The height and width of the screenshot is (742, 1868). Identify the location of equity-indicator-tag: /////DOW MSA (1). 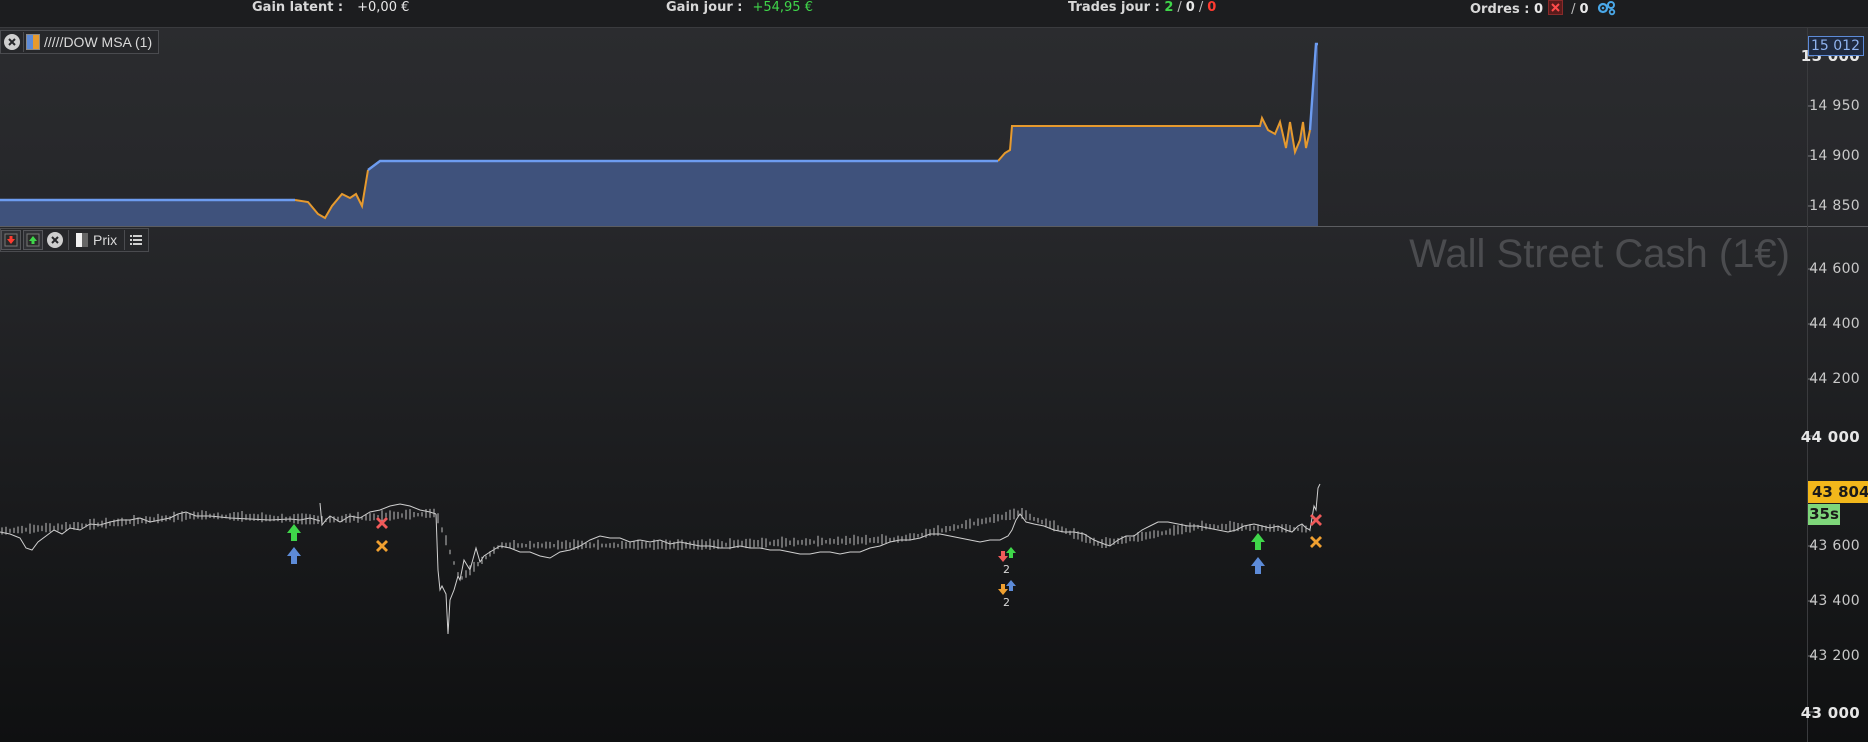
(80, 42).